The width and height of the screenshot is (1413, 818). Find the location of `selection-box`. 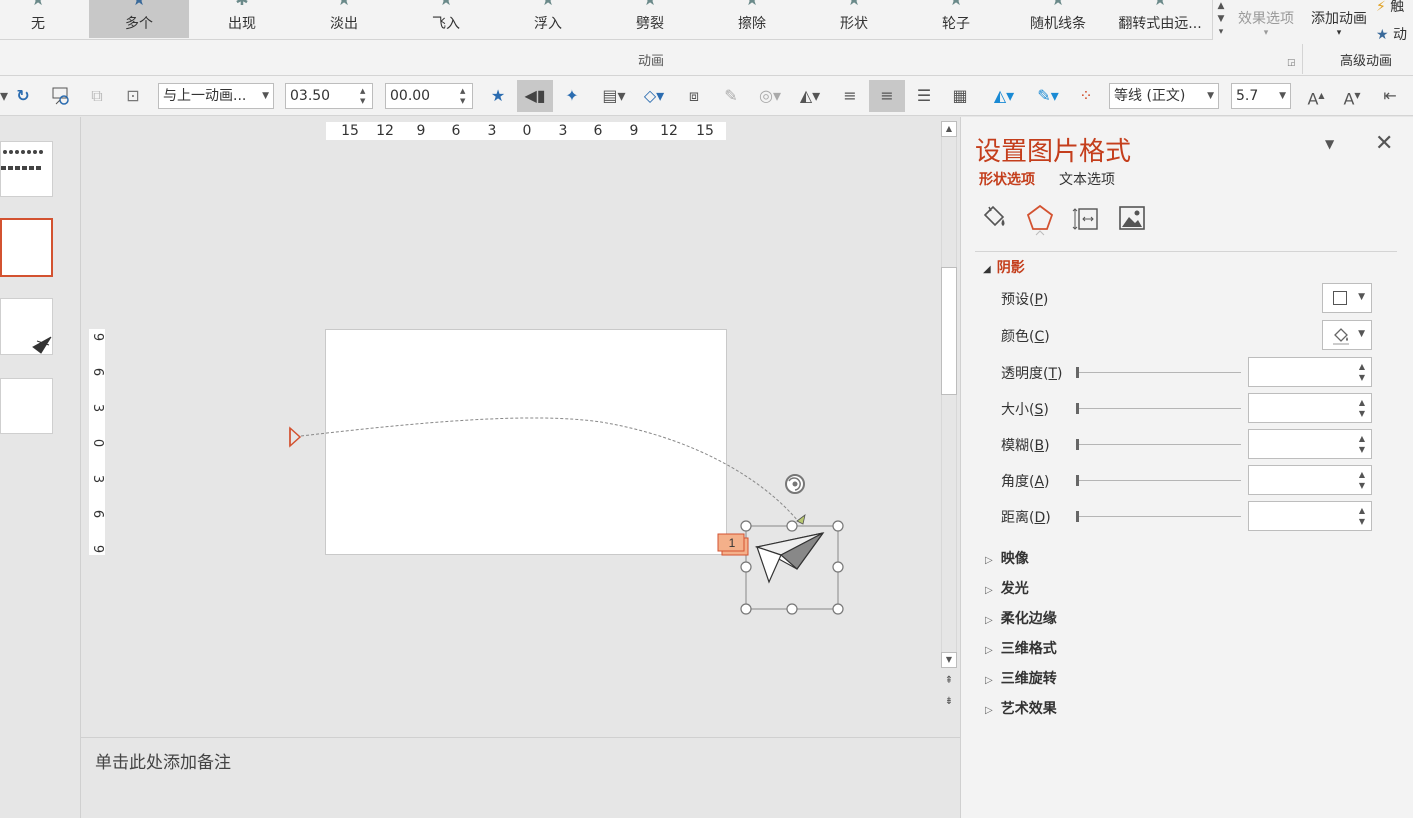

selection-box is located at coordinates (792, 567).